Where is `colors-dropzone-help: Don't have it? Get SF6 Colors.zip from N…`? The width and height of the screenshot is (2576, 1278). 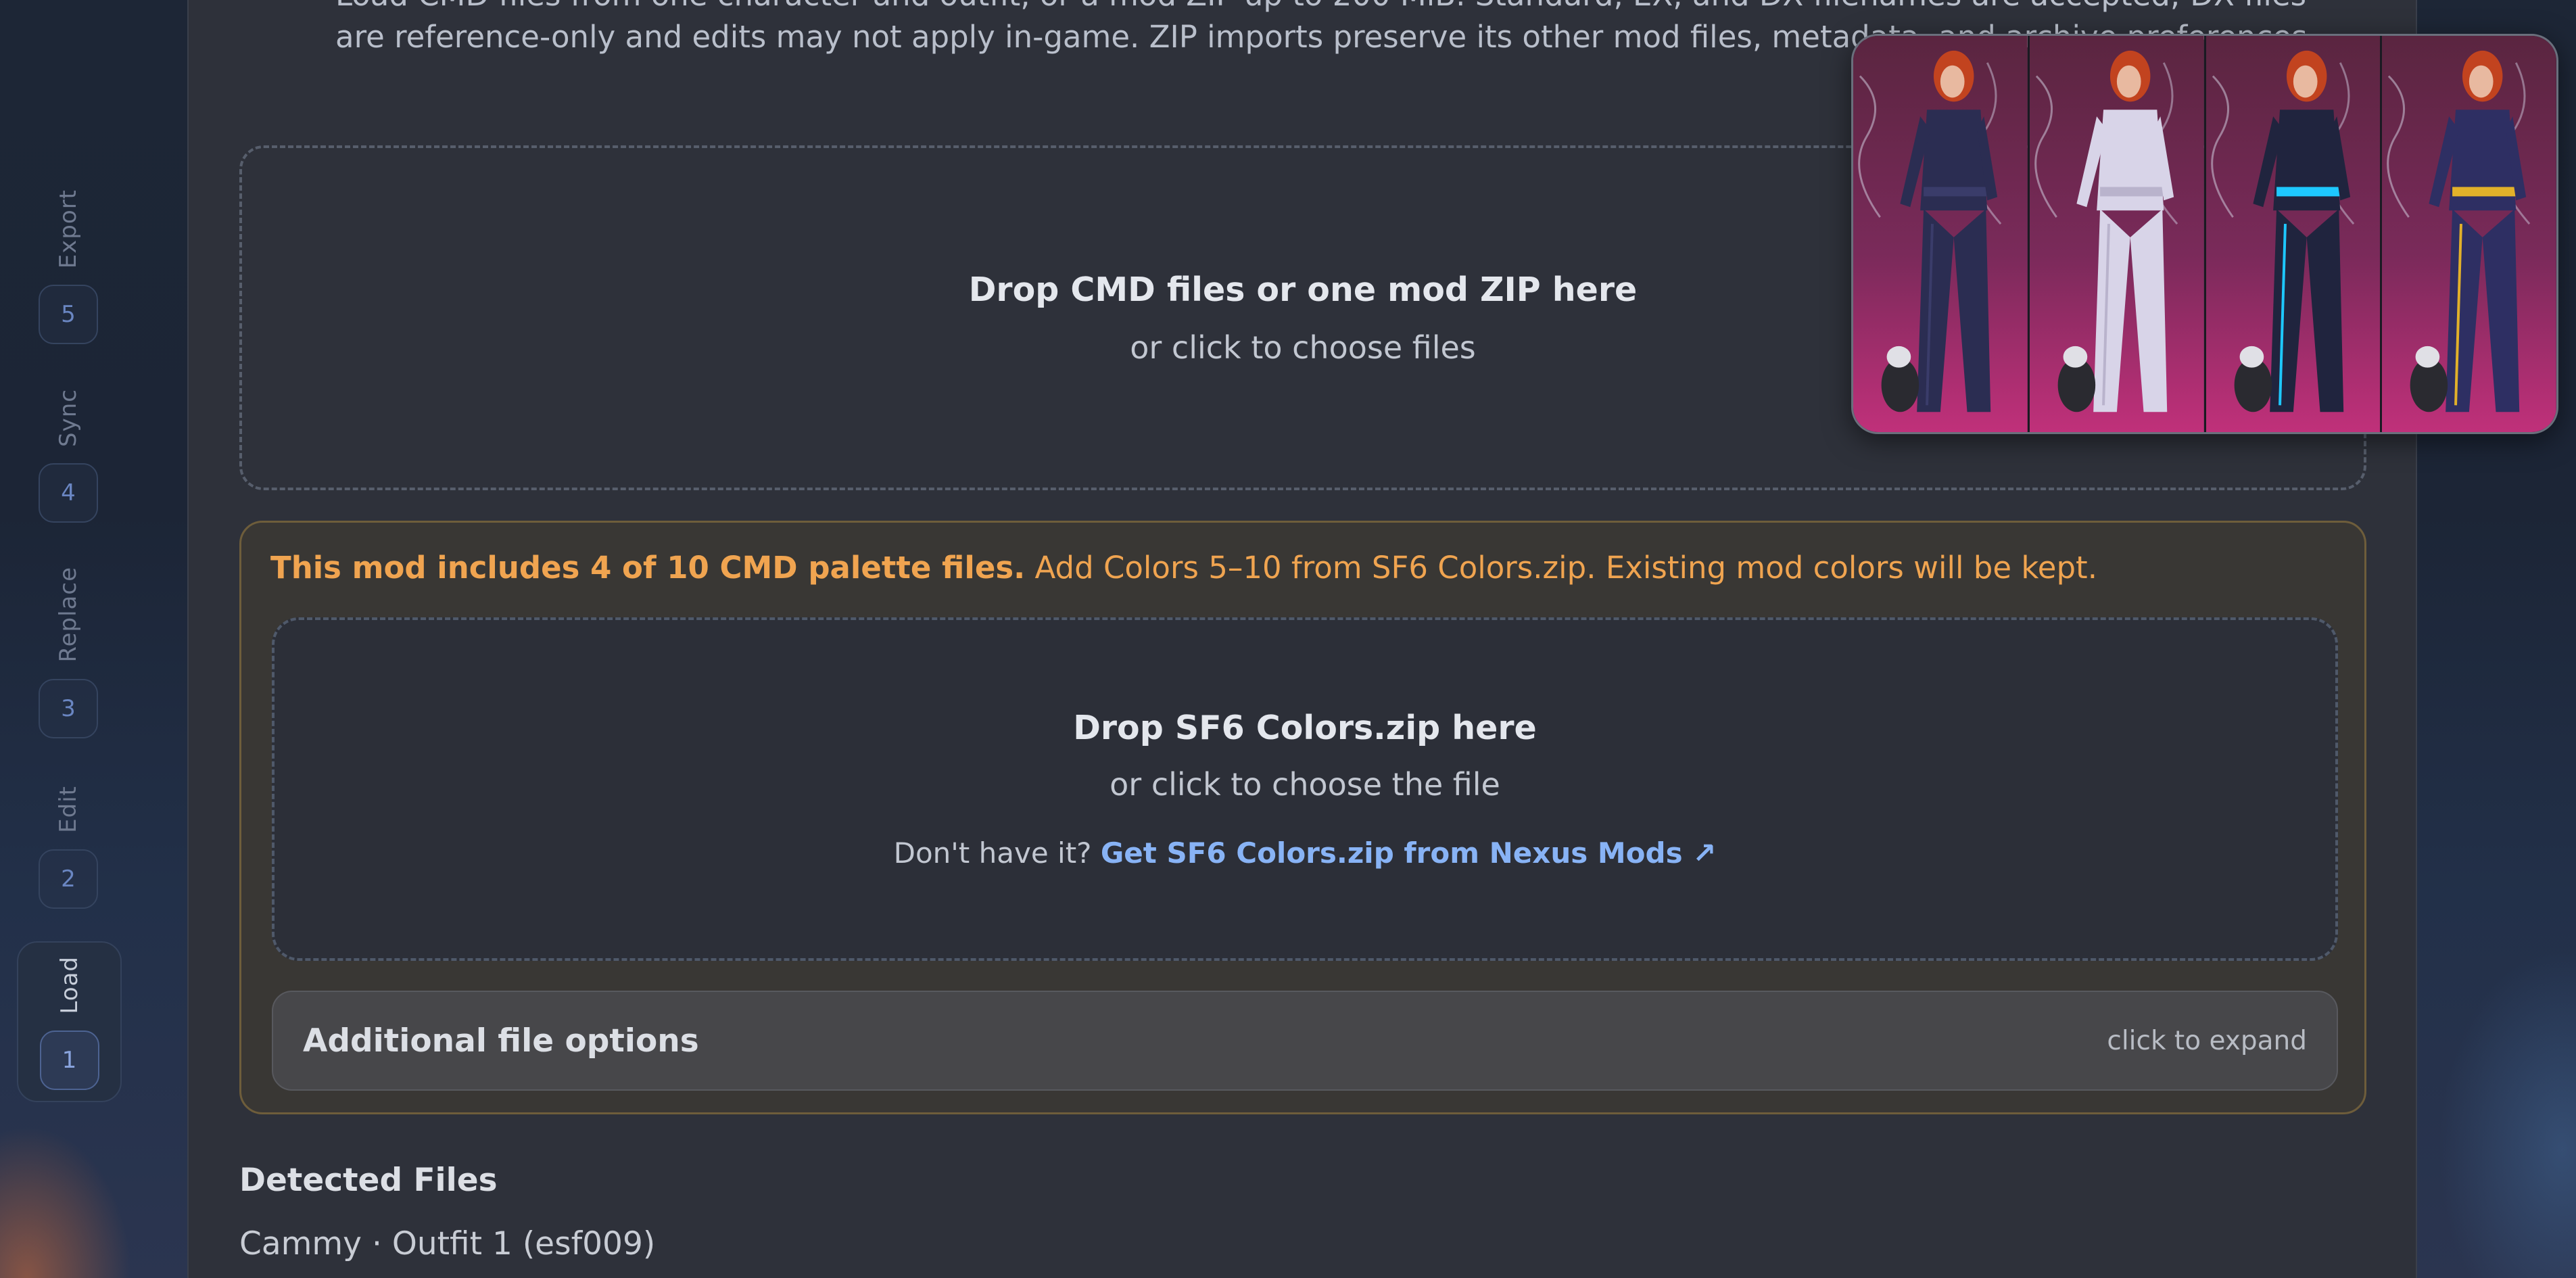
colors-dropzone-help: Don't have it? Get SF6 Colors.zip from N… is located at coordinates (1305, 853).